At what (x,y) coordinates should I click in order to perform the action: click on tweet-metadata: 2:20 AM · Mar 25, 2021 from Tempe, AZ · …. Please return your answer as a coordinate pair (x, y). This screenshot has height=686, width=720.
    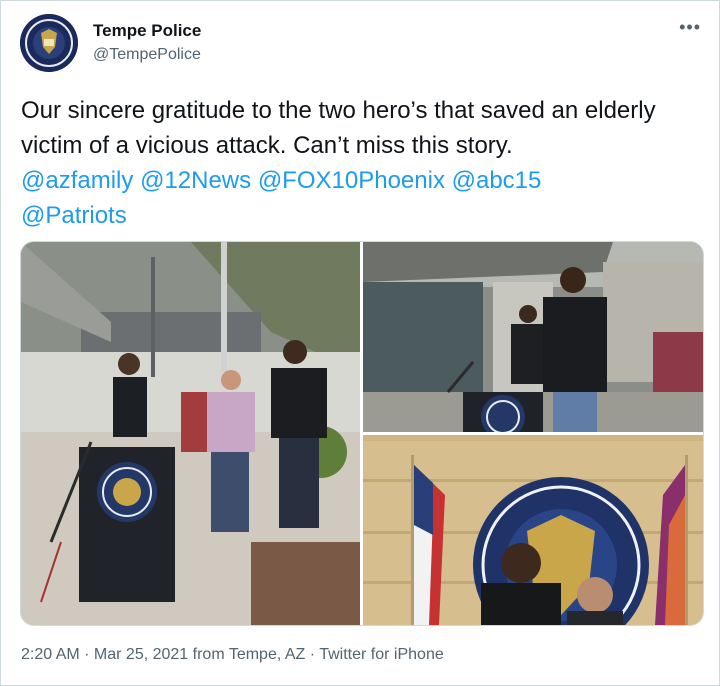
    Looking at the image, I should click on (232, 655).